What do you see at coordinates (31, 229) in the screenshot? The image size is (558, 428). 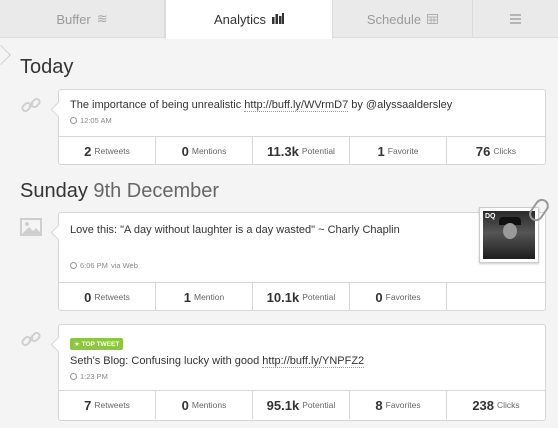 I see `image-icon` at bounding box center [31, 229].